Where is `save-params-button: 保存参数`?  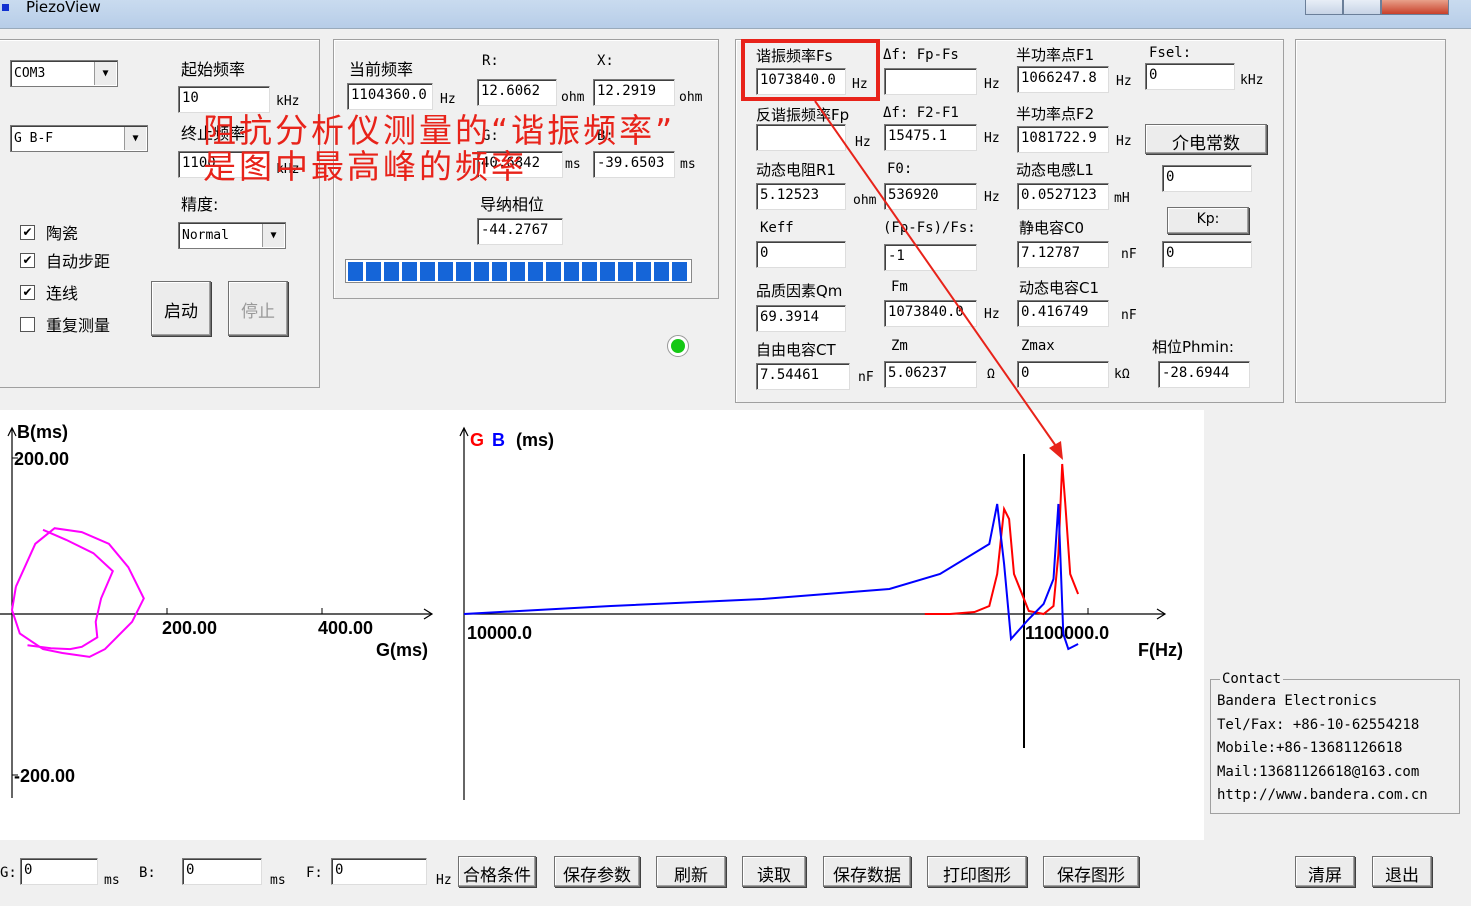 save-params-button: 保存参数 is located at coordinates (597, 871).